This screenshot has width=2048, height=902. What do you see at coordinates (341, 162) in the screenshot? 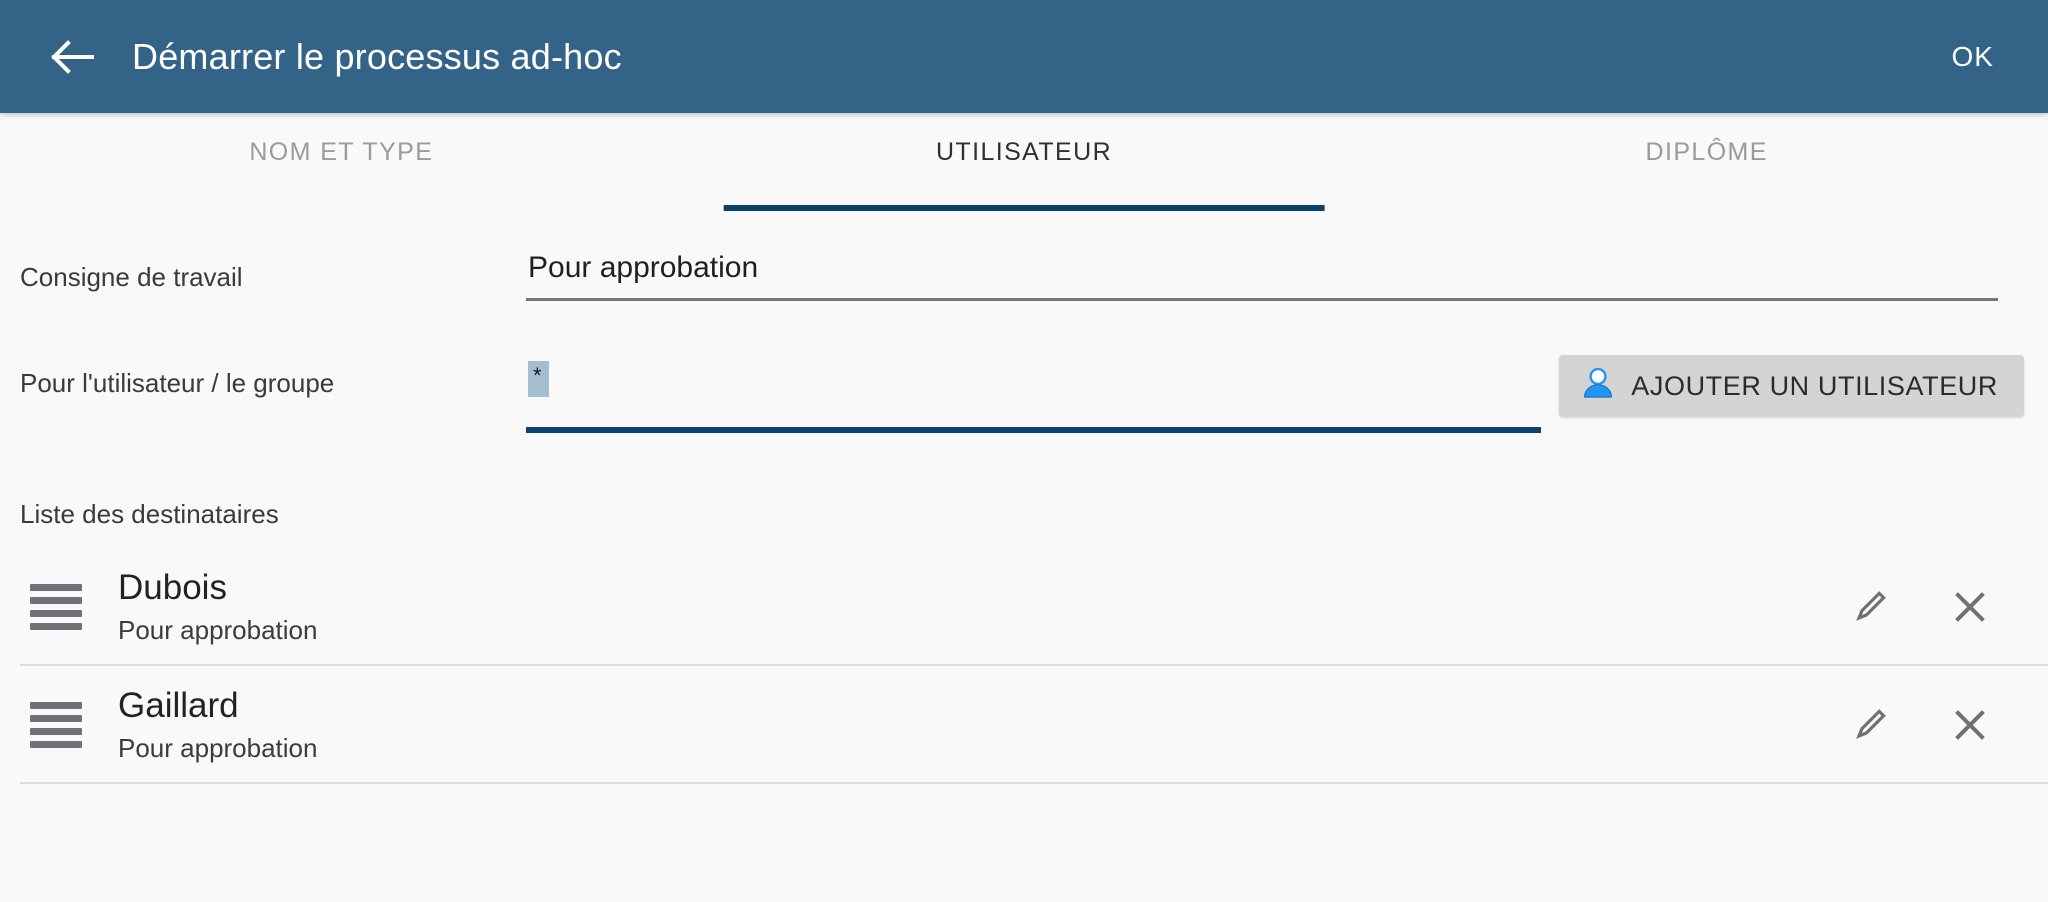
I see `tab-nom-et-type: NOM ET TYPE` at bounding box center [341, 162].